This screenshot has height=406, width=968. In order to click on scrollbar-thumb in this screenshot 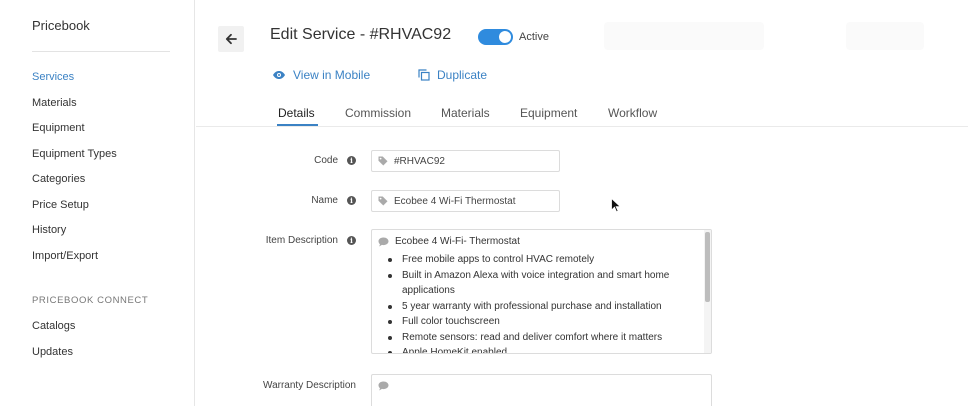, I will do `click(707, 267)`.